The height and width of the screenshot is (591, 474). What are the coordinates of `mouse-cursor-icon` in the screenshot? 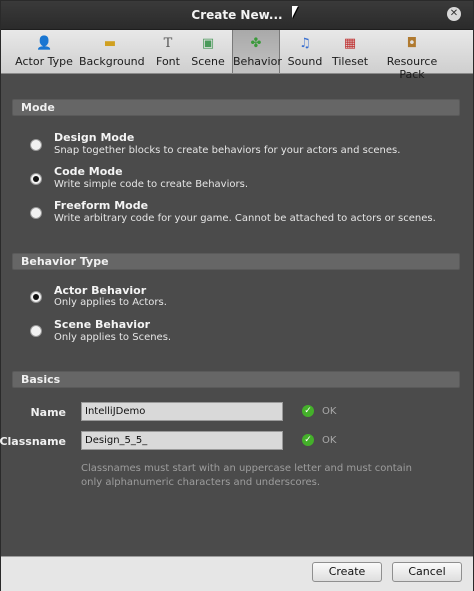 It's located at (295, 12).